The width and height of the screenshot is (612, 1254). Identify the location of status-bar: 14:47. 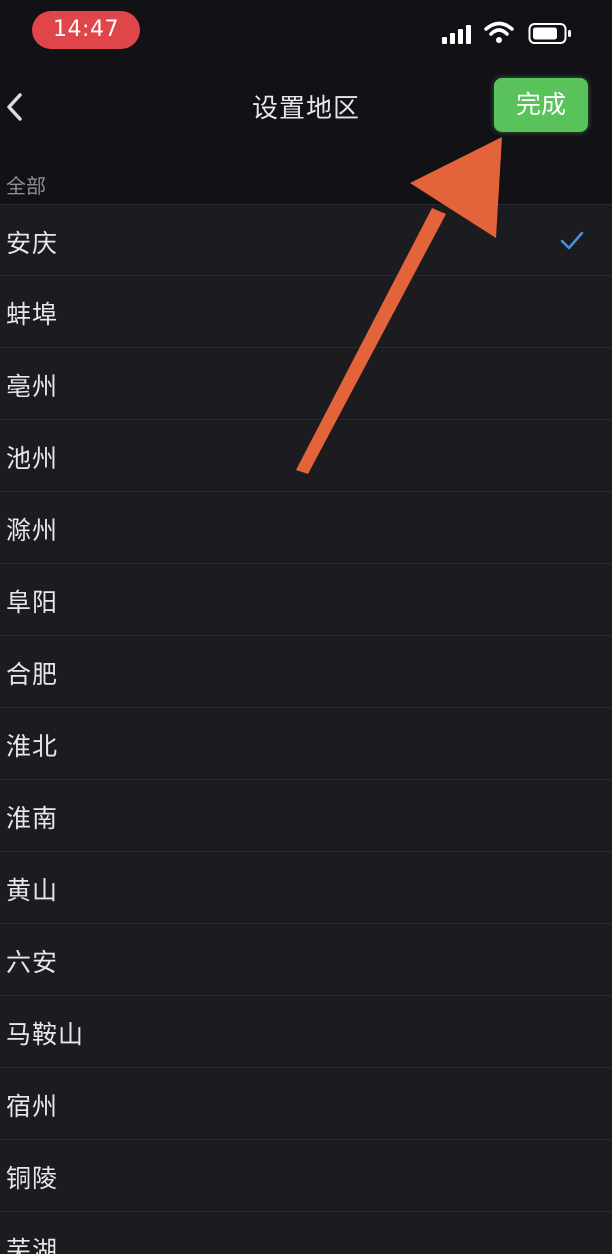
(306, 31).